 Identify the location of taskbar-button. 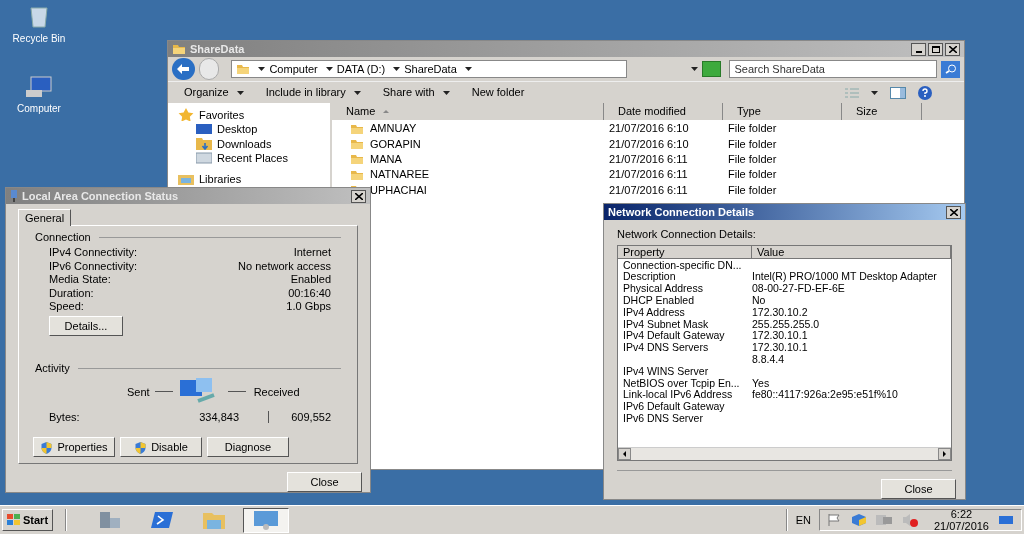
(266, 520).